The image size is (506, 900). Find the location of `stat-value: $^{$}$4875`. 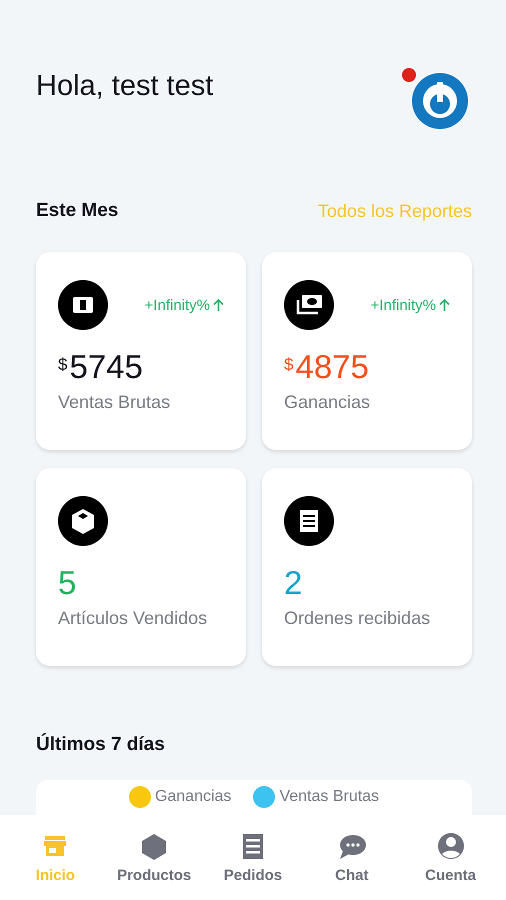

stat-value: $^{$}$4875 is located at coordinates (327, 367).